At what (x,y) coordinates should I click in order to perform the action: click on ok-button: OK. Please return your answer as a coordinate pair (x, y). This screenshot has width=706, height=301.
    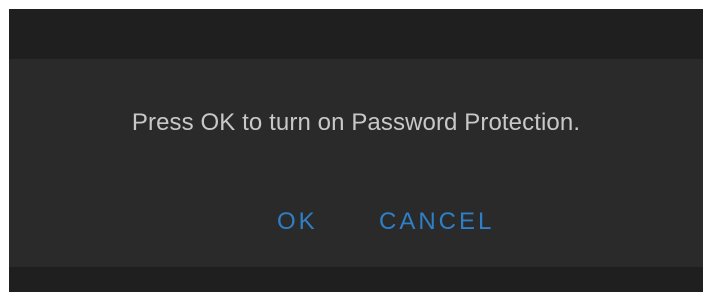
    Looking at the image, I should click on (297, 222).